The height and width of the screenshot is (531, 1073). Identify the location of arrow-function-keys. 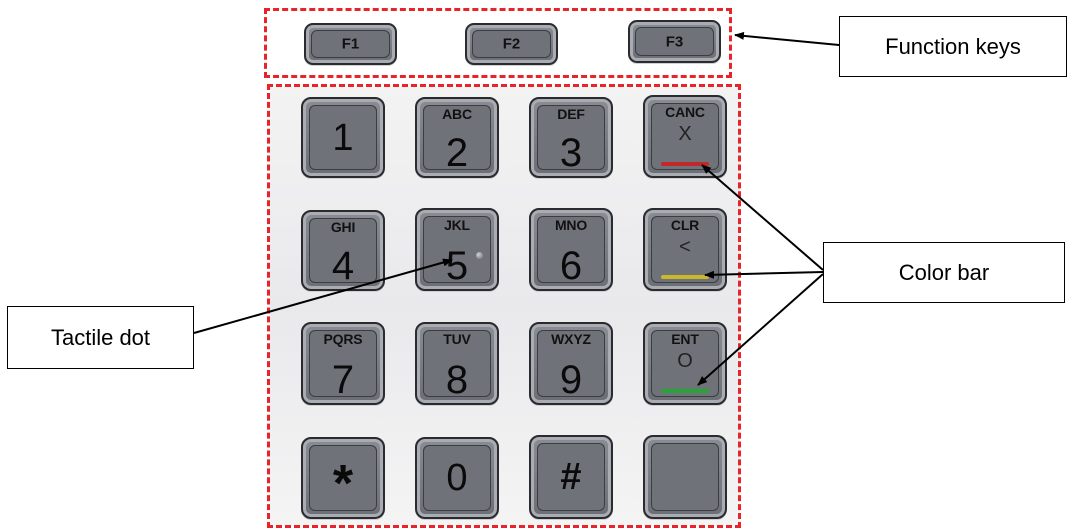
(787, 38).